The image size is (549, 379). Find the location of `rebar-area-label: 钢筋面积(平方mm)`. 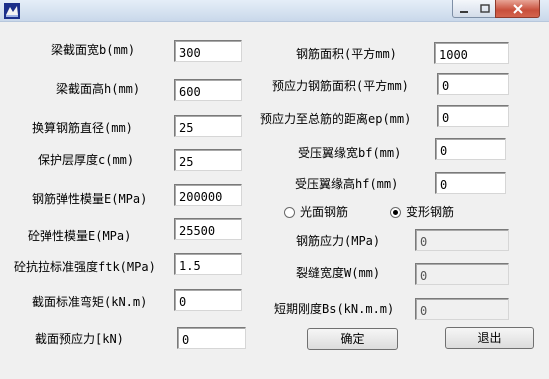

rebar-area-label: 钢筋面积(平方mm) is located at coordinates (346, 54).